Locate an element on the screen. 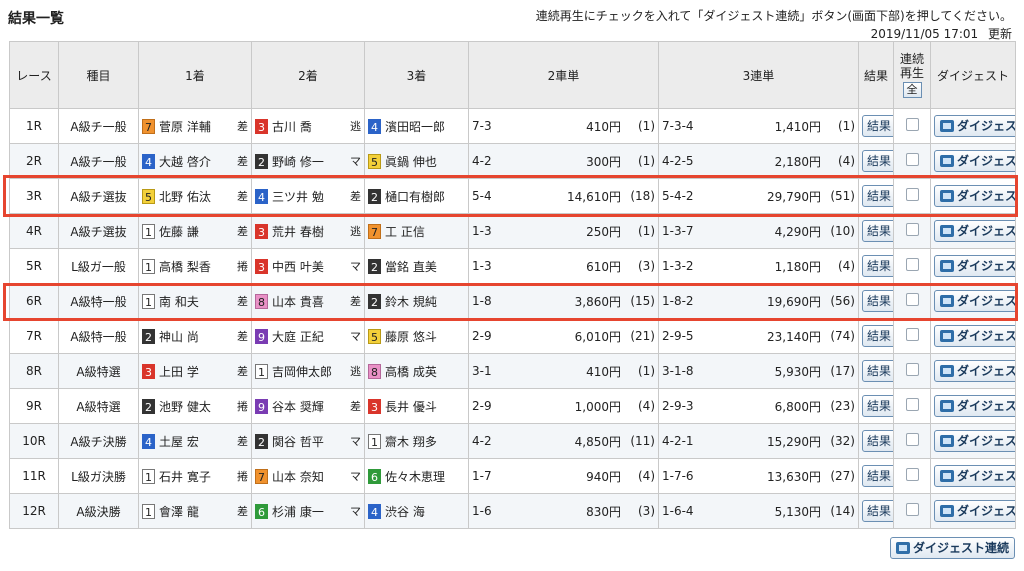  racer-cell: 9 大庭 正紀 マ is located at coordinates (308, 336).